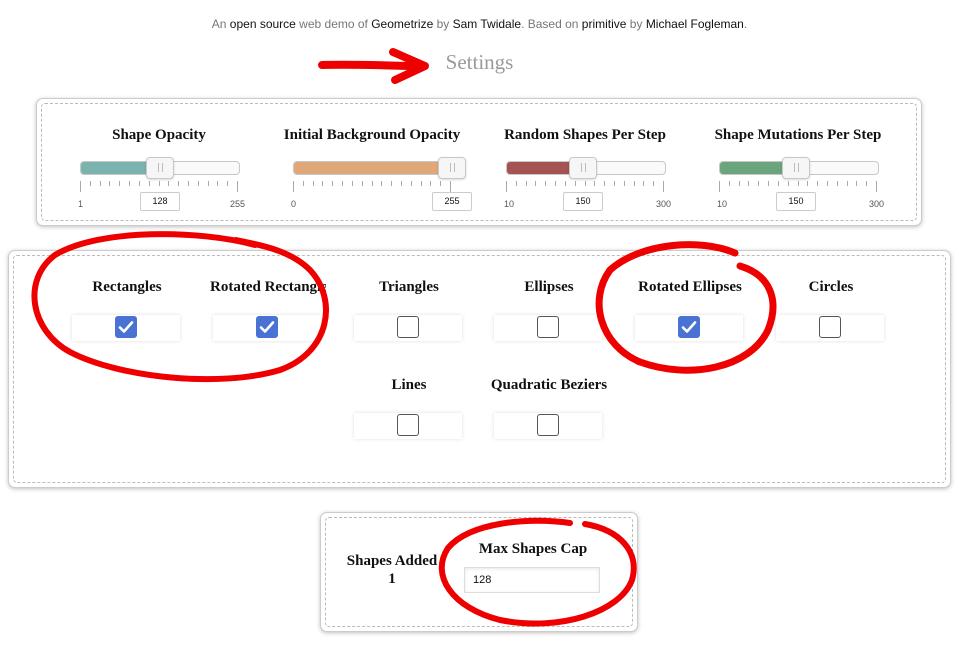 The width and height of the screenshot is (959, 647). I want to click on credits-text: An, so click(220, 24).